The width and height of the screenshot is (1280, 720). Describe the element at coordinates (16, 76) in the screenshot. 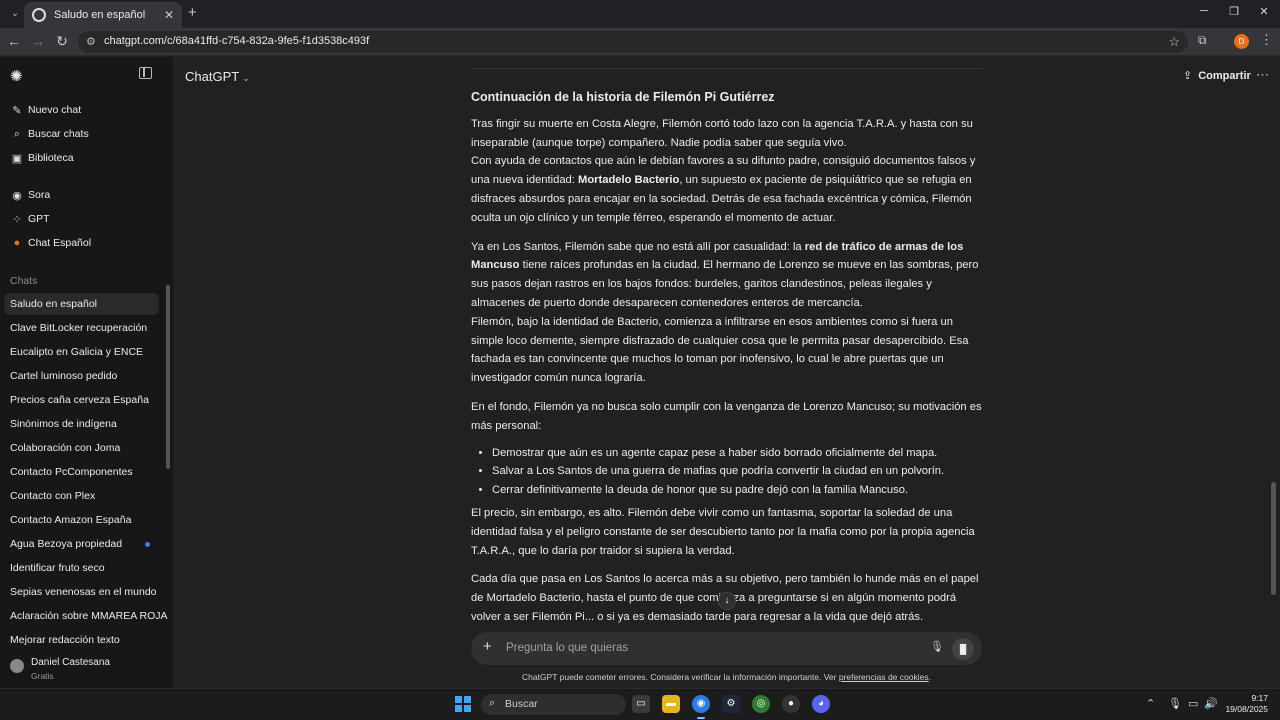

I see `openai-logo-icon: ✺` at that location.